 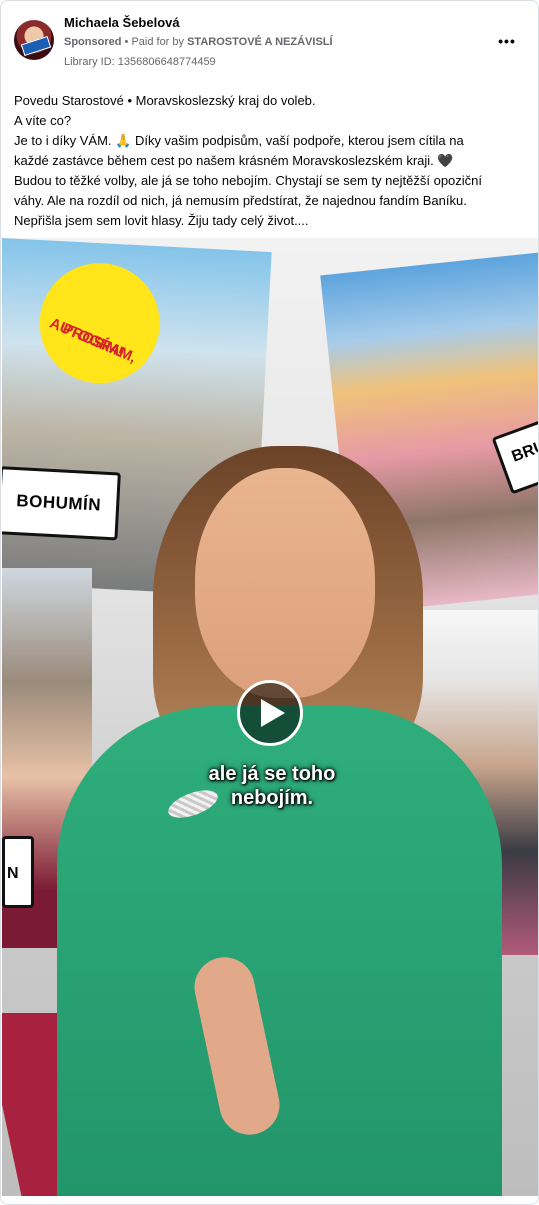 What do you see at coordinates (93, 42) in the screenshot?
I see `sponsored-label: Sponsored` at bounding box center [93, 42].